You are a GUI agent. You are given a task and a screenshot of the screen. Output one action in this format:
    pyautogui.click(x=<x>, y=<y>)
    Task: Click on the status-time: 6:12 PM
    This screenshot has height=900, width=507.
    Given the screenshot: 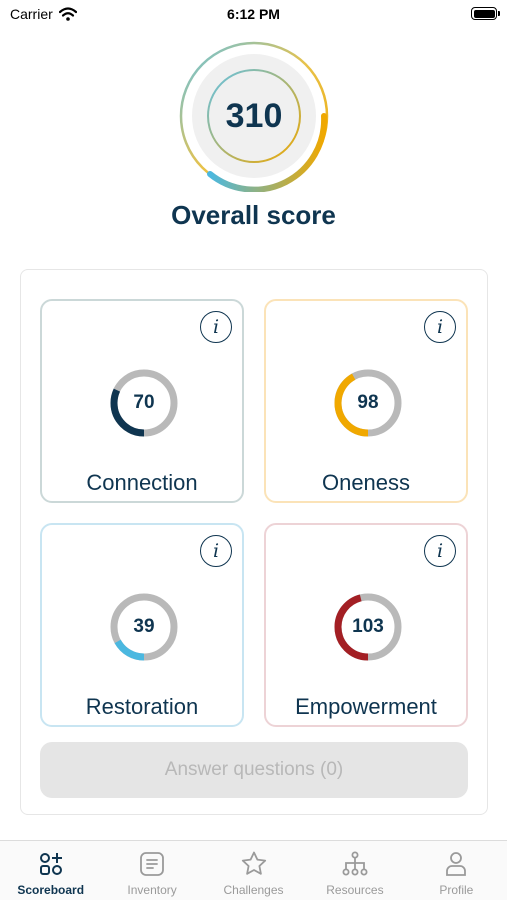 What is the action you would take?
    pyautogui.click(x=253, y=14)
    